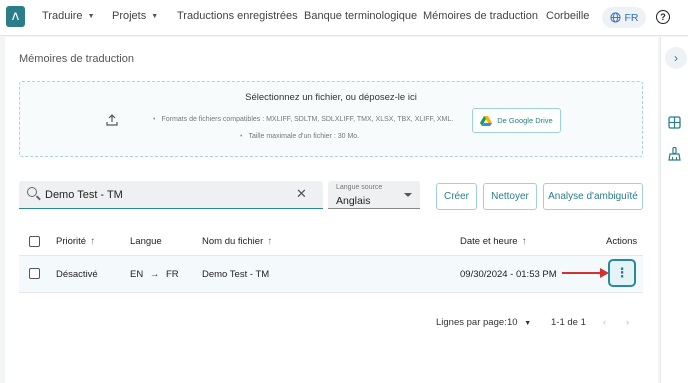 This screenshot has height=383, width=688. What do you see at coordinates (171, 195) in the screenshot?
I see `search-input: Demo Test - TM ✕` at bounding box center [171, 195].